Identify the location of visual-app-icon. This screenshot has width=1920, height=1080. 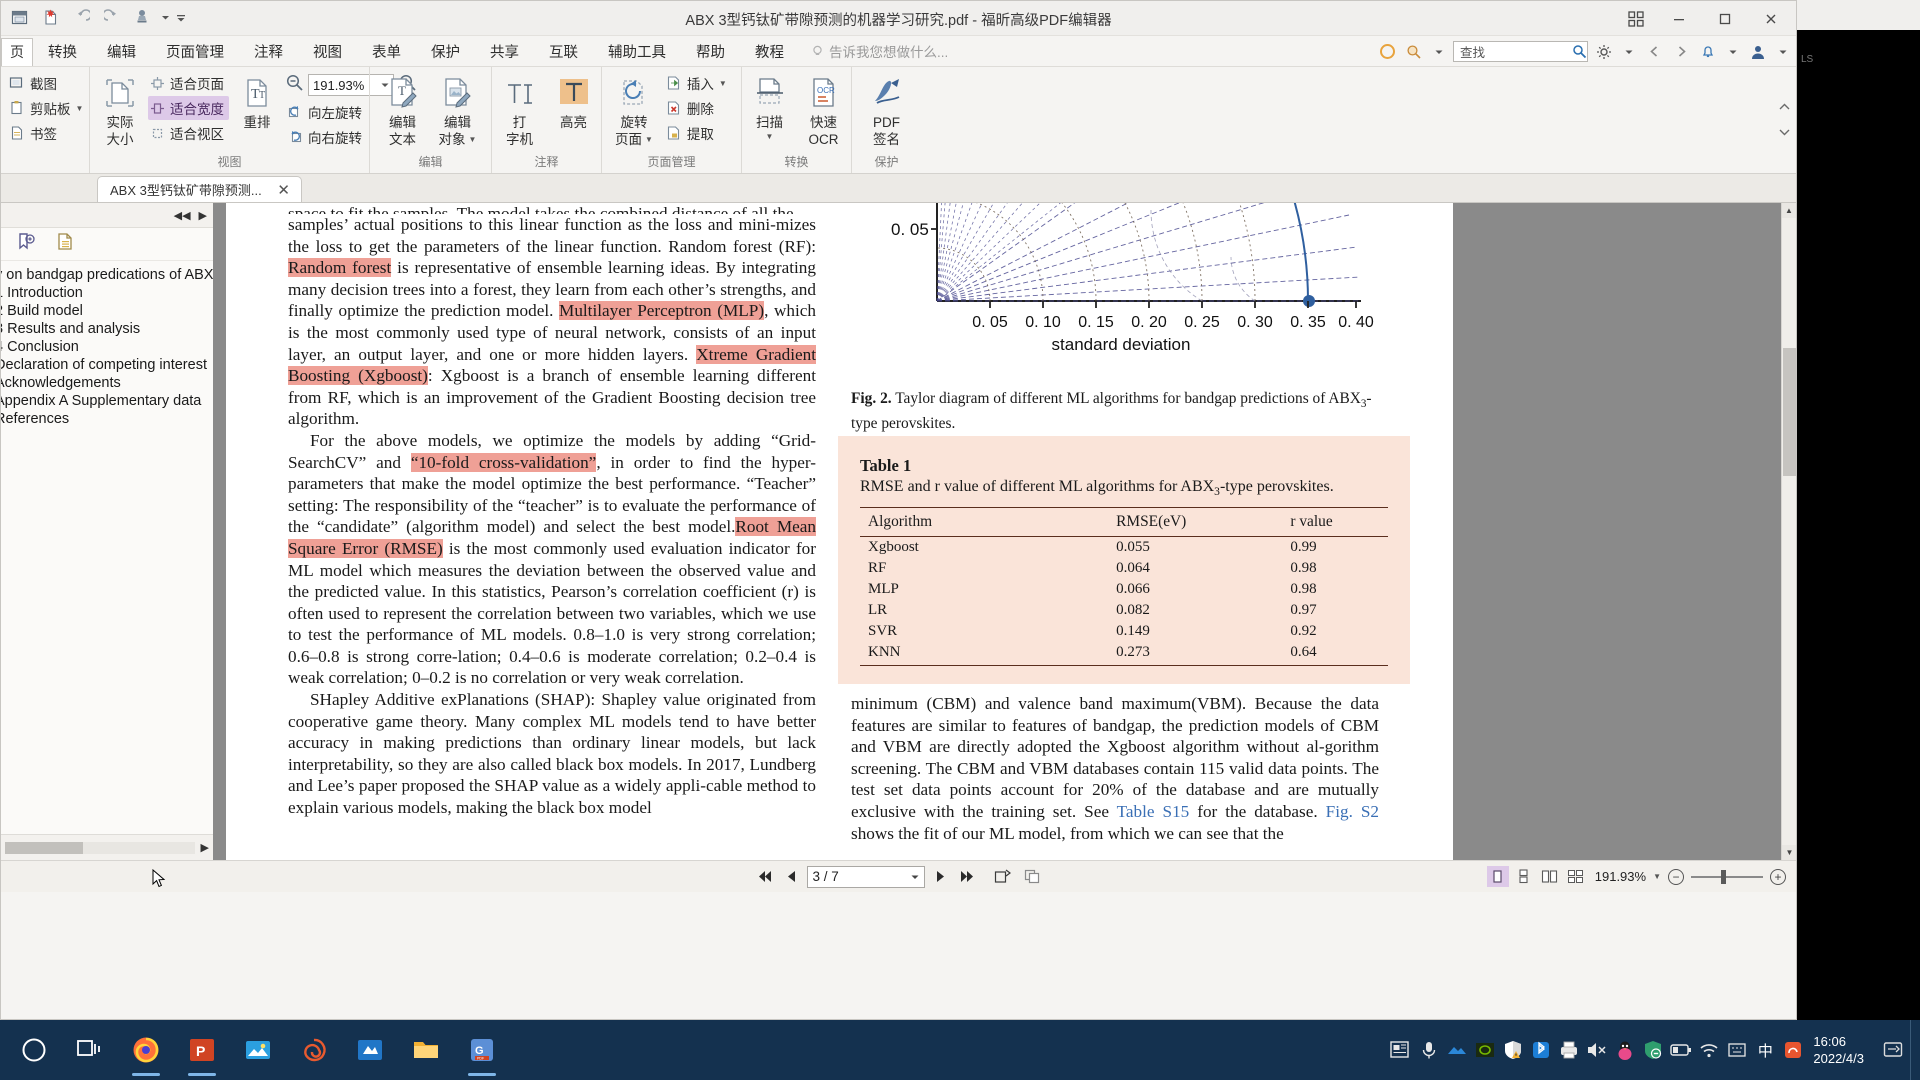
(370, 1050).